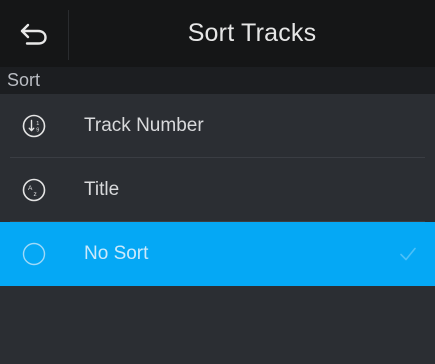 This screenshot has height=364, width=435. I want to click on option-label-no-sort: No Sort, so click(116, 253).